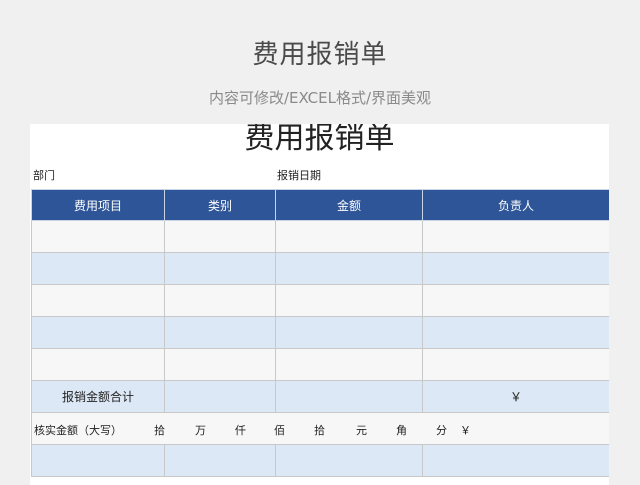  I want to click on table-header-row: 费用项目 类别 金额 负责人, so click(320, 205).